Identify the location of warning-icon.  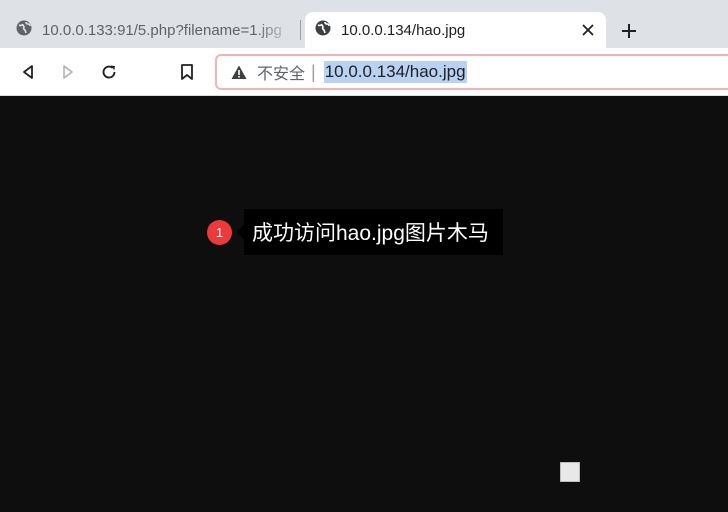
(239, 72).